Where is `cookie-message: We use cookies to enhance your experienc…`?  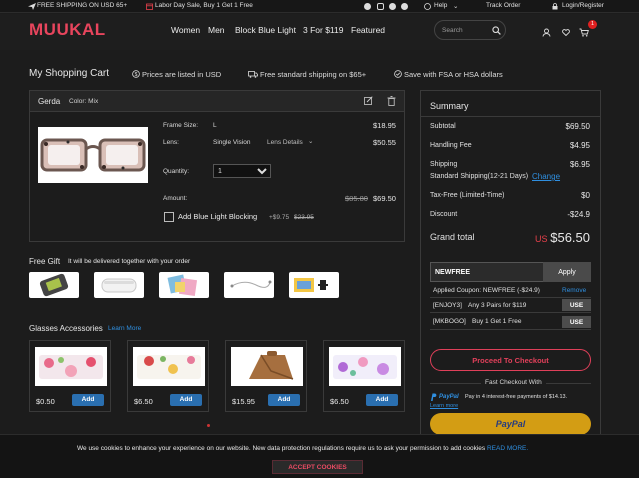 cookie-message: We use cookies to enhance your experienc… is located at coordinates (302, 448).